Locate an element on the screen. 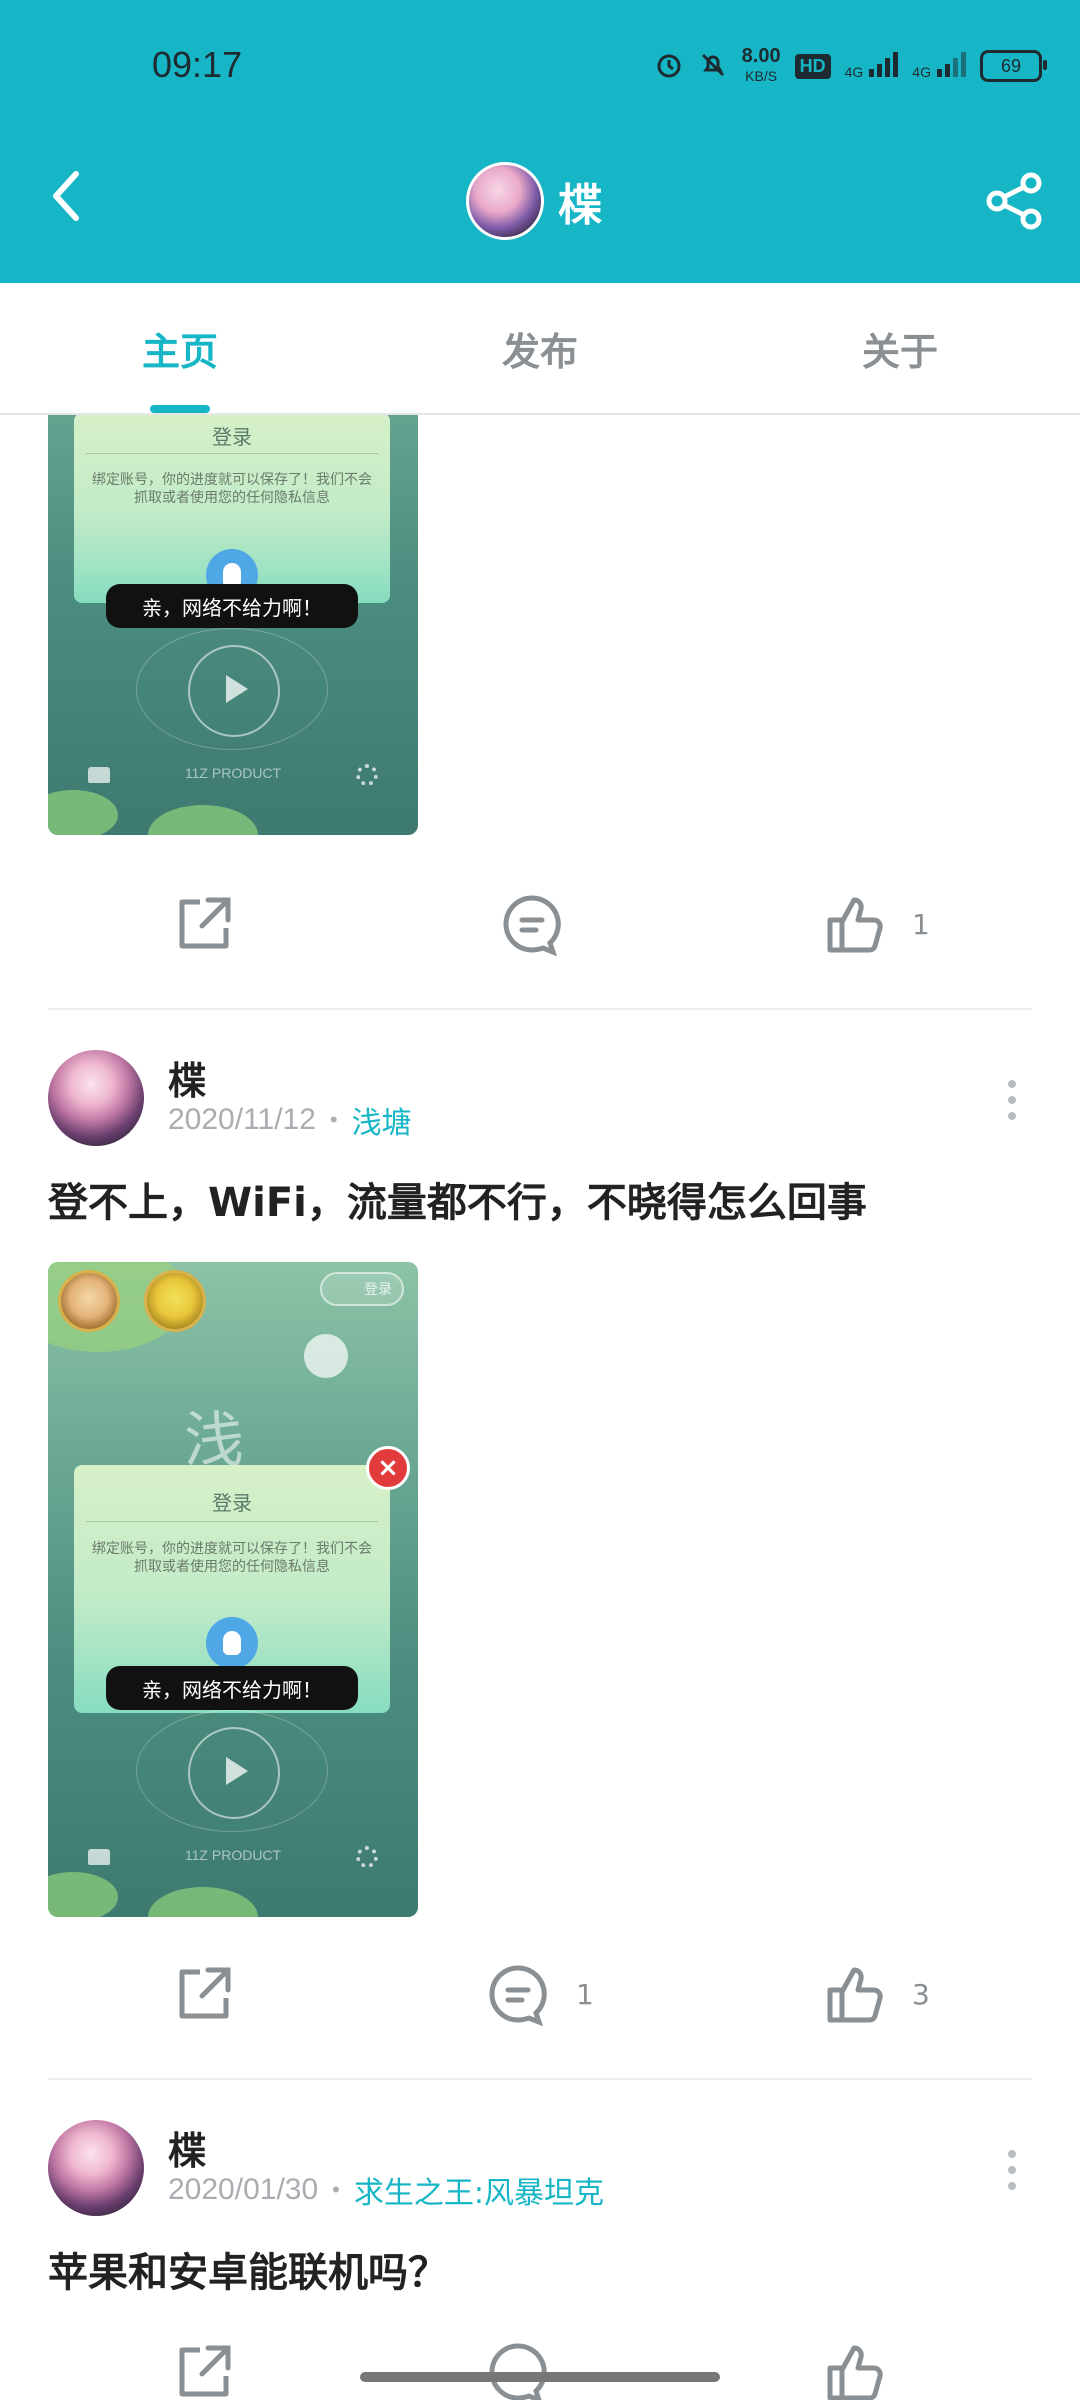 The height and width of the screenshot is (2400, 1080). status-bar-icons: 8.00 KB/S HD 4G 4G 69 is located at coordinates (850, 66).